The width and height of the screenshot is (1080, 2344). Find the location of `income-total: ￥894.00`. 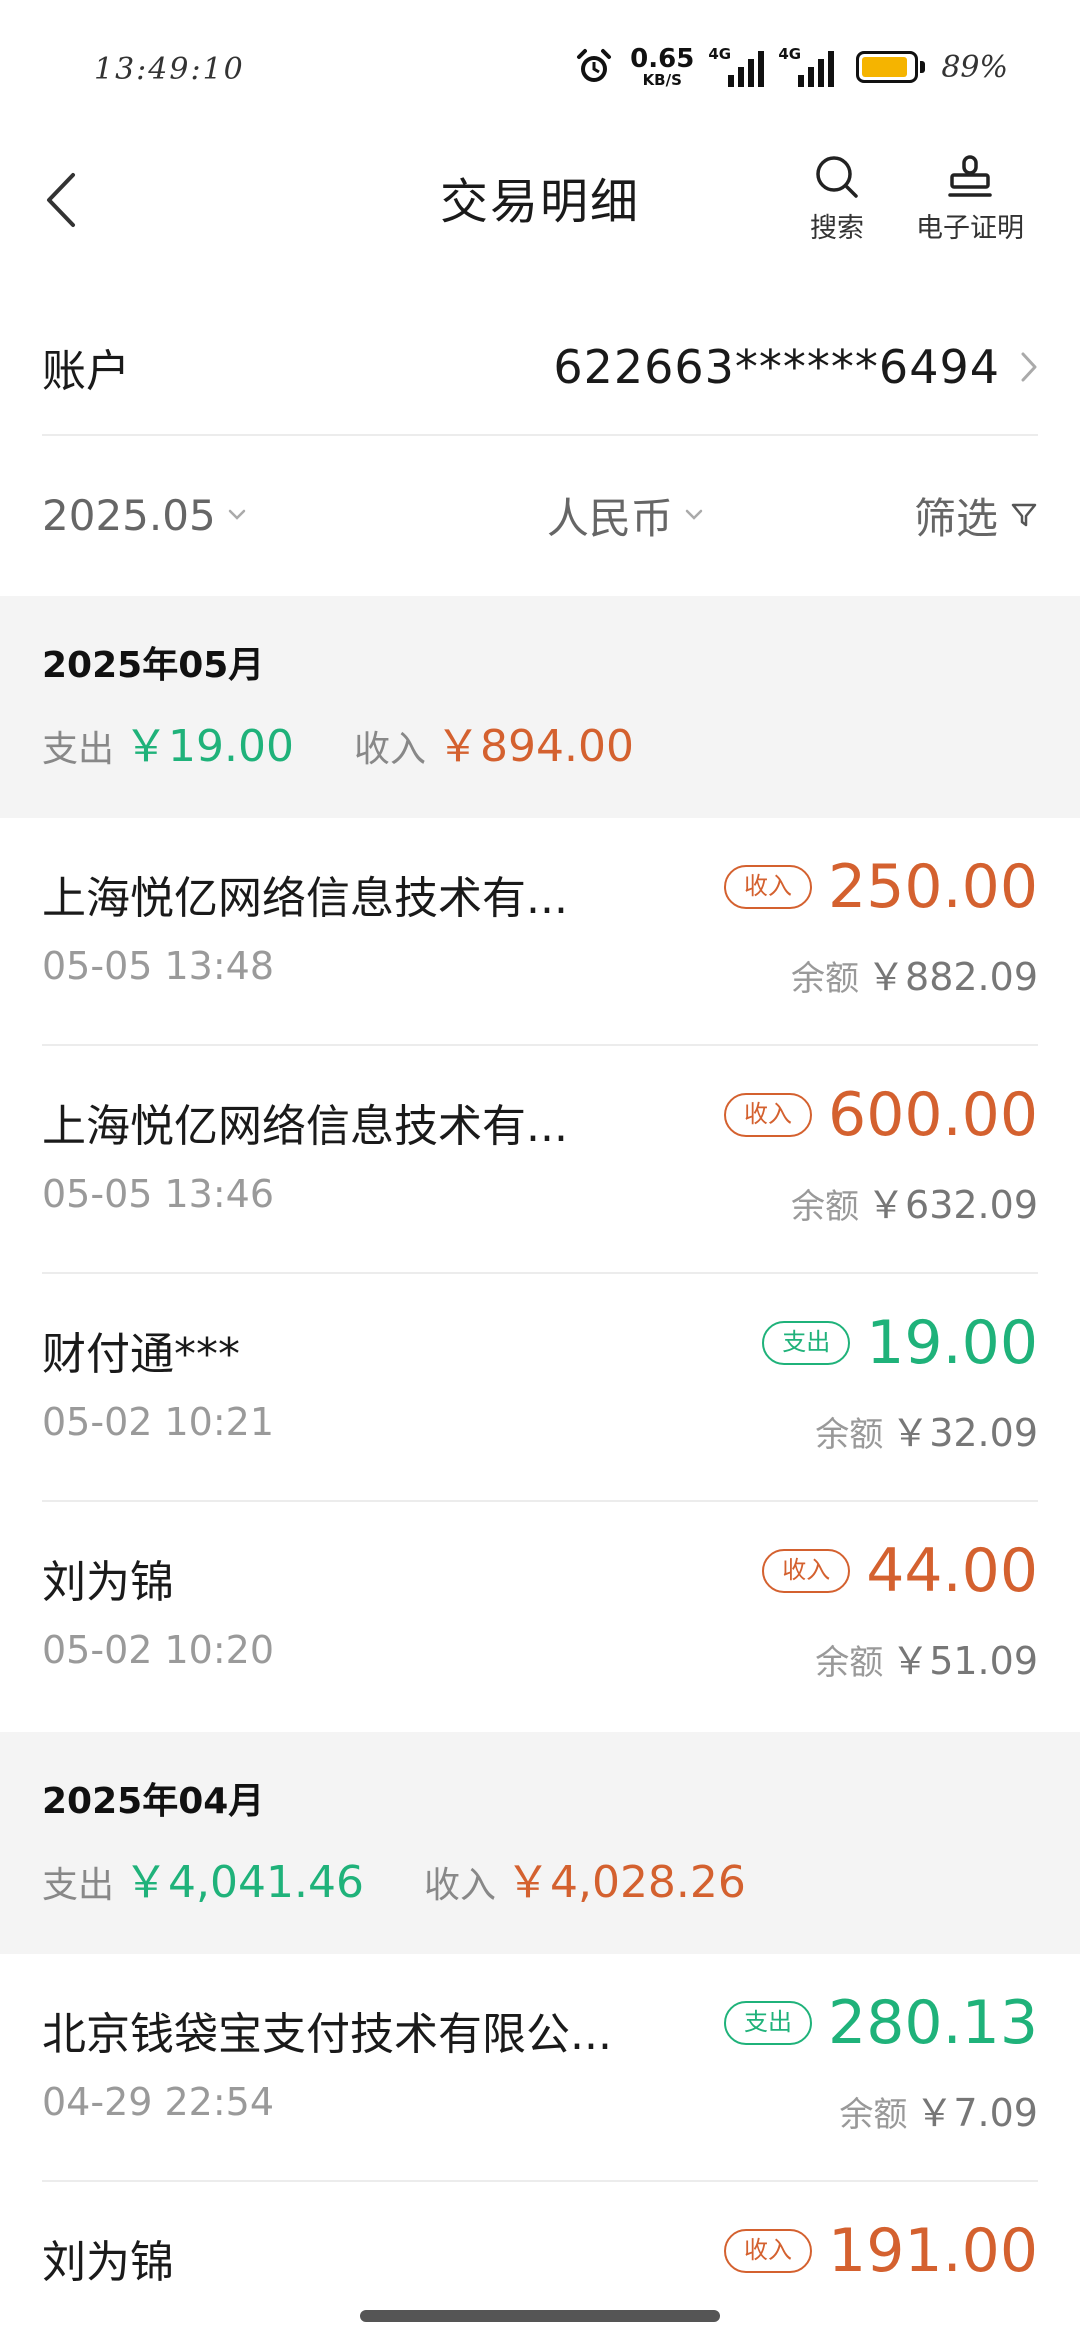

income-total: ￥894.00 is located at coordinates (535, 746).